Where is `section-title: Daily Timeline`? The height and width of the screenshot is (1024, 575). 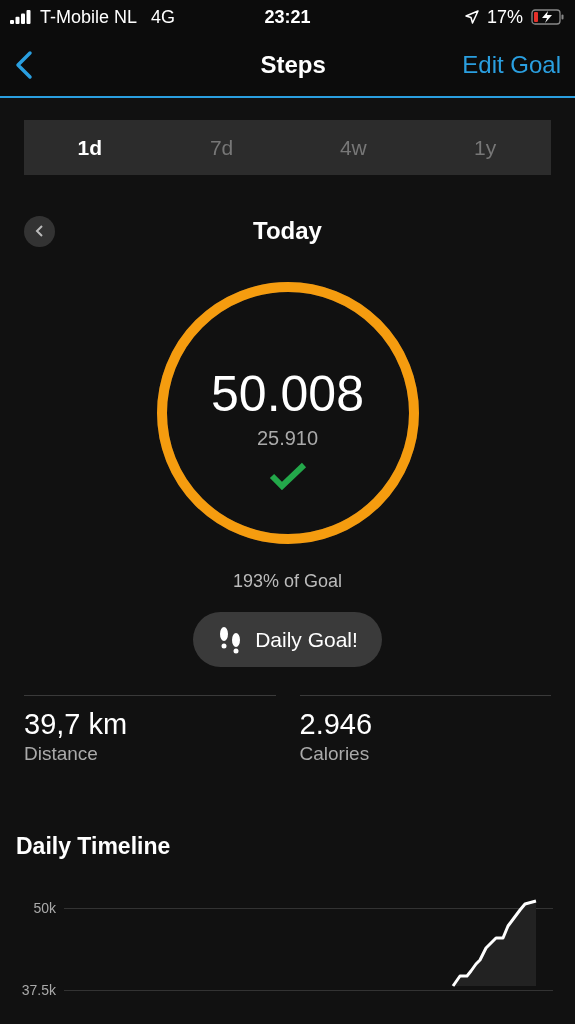 section-title: Daily Timeline is located at coordinates (93, 846).